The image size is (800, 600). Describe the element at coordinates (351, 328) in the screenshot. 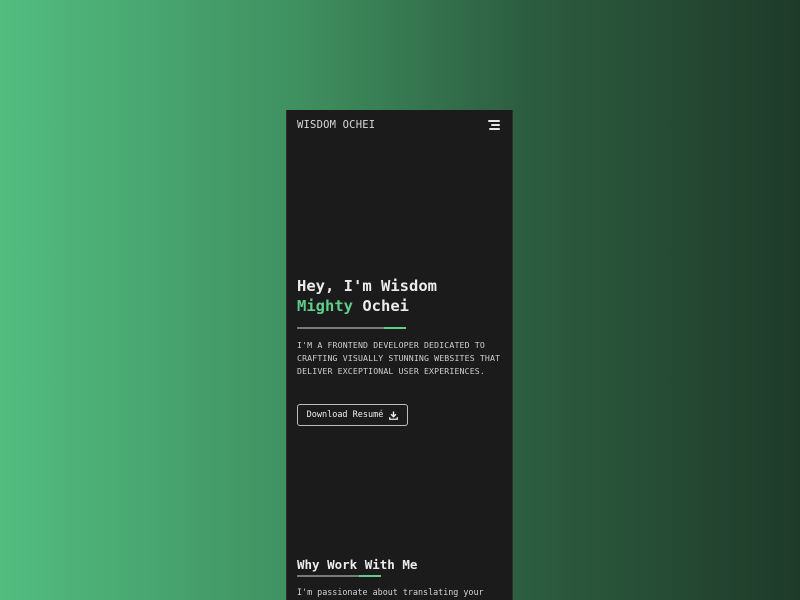

I see `hero-underline` at that location.